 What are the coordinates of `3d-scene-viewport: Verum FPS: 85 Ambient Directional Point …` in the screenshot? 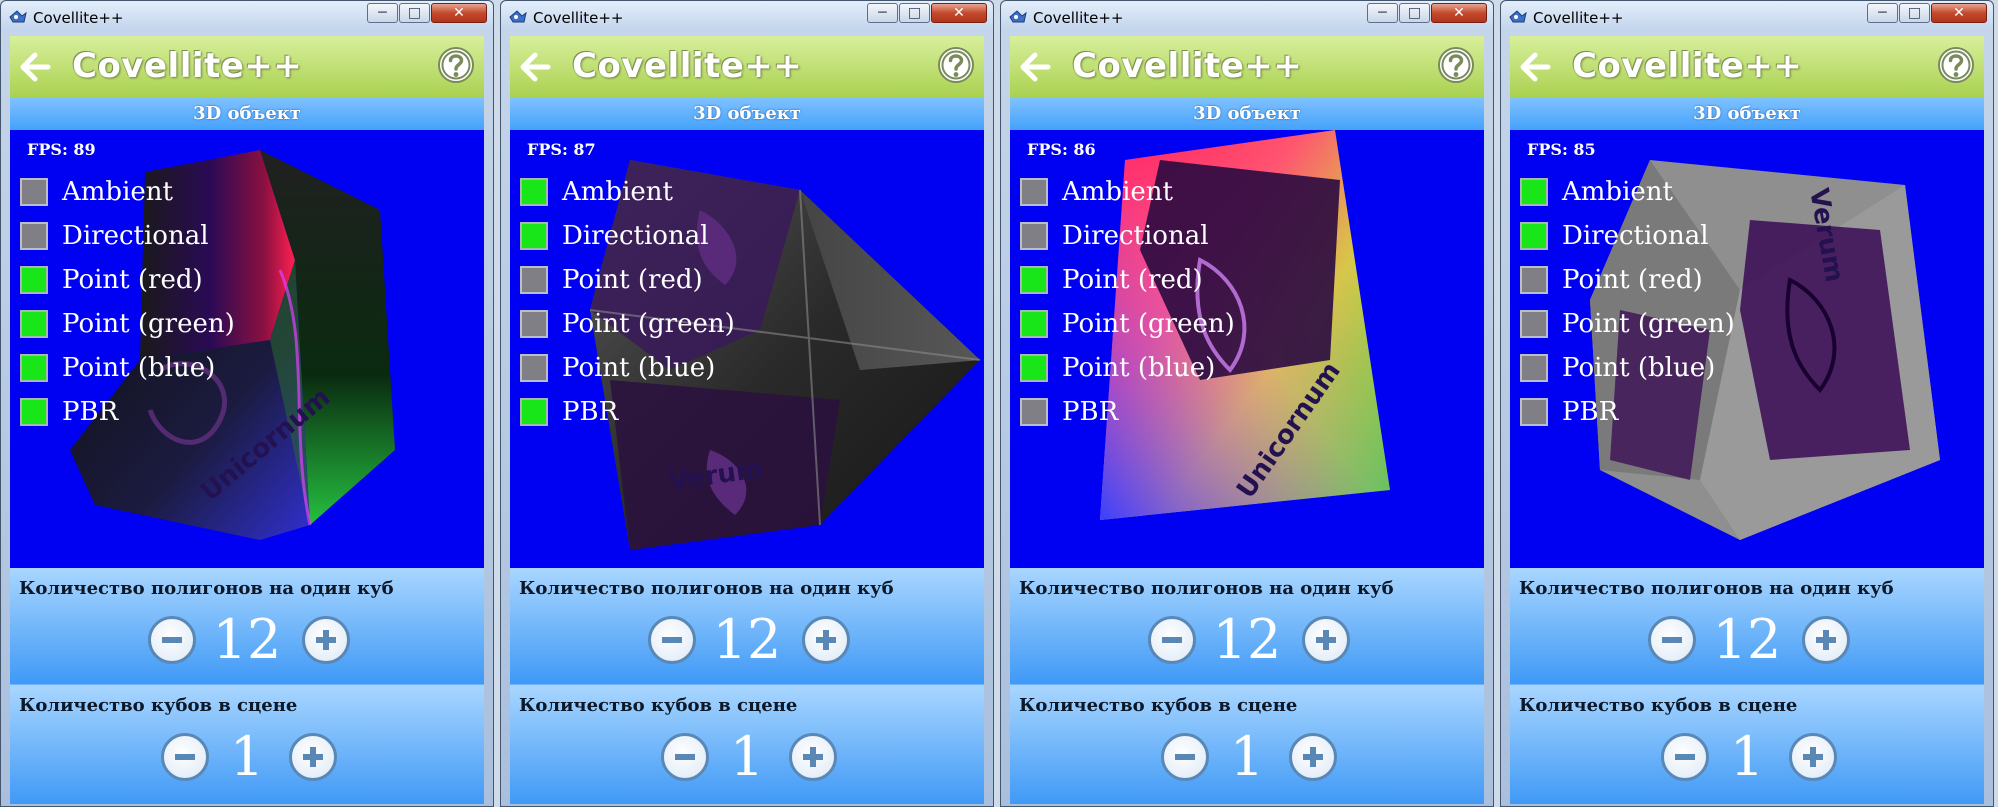 It's located at (1747, 349).